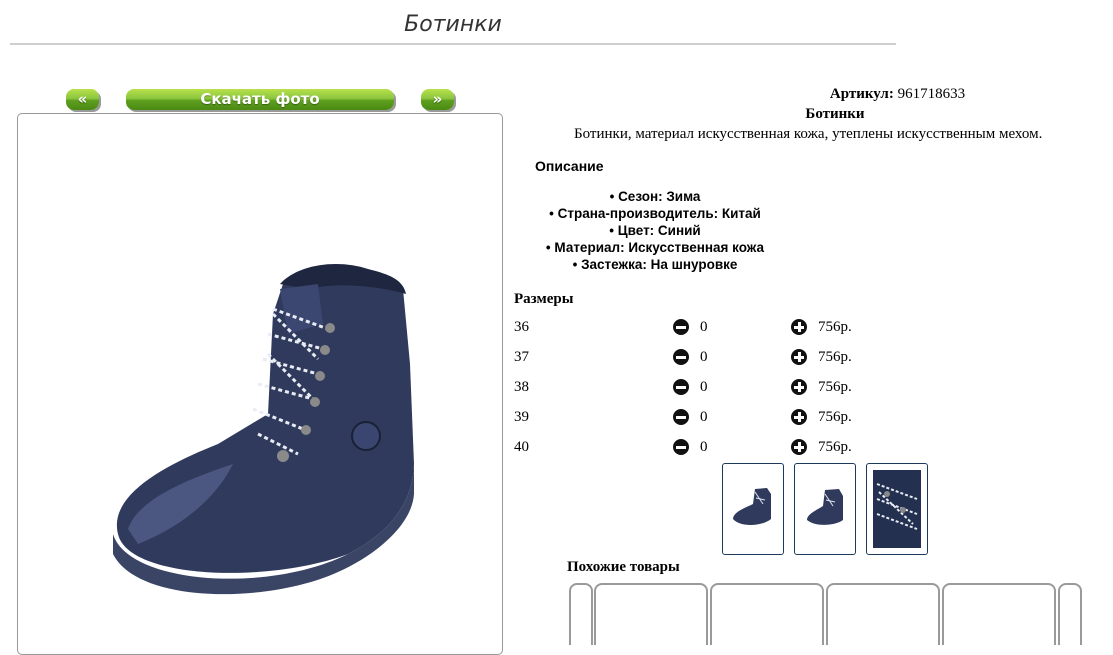  What do you see at coordinates (521, 447) in the screenshot?
I see `size-label: 40` at bounding box center [521, 447].